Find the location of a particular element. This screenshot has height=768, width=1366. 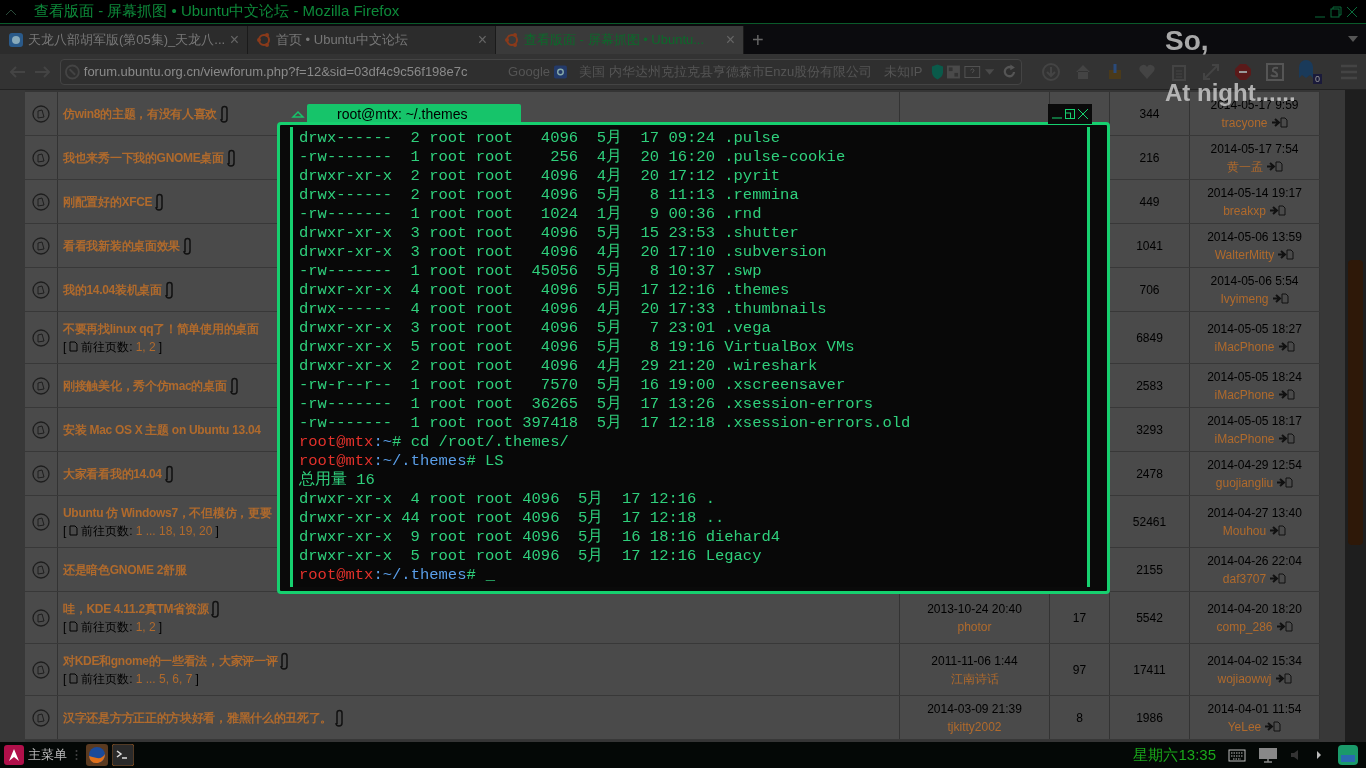

help-icon is located at coordinates (972, 71).